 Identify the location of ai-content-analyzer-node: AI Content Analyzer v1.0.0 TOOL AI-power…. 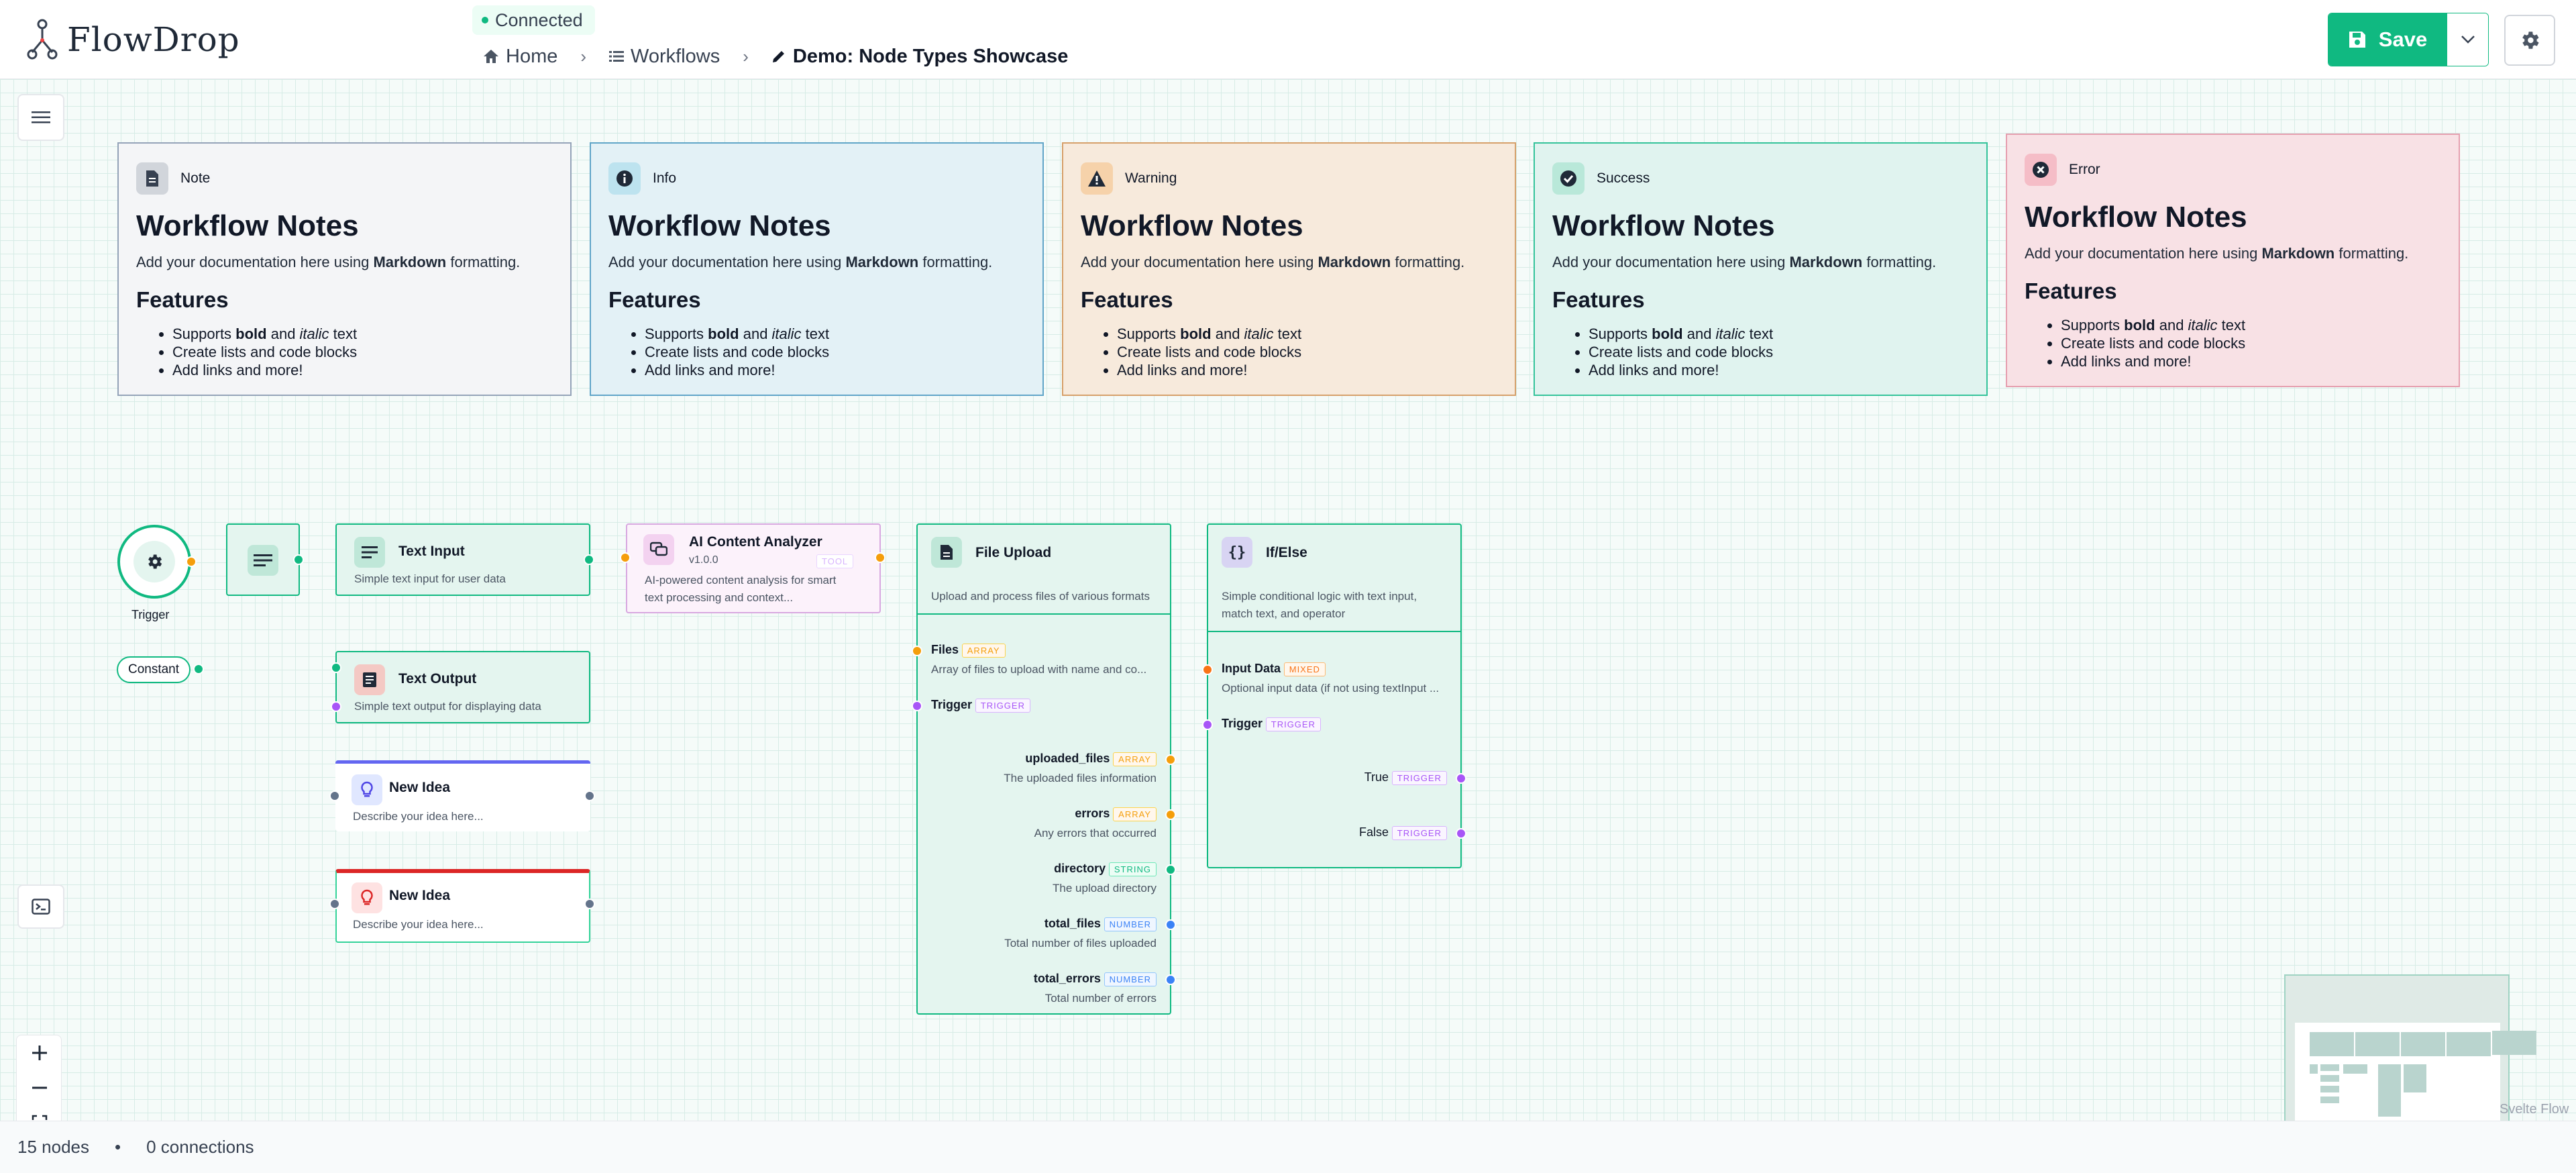
(752, 568).